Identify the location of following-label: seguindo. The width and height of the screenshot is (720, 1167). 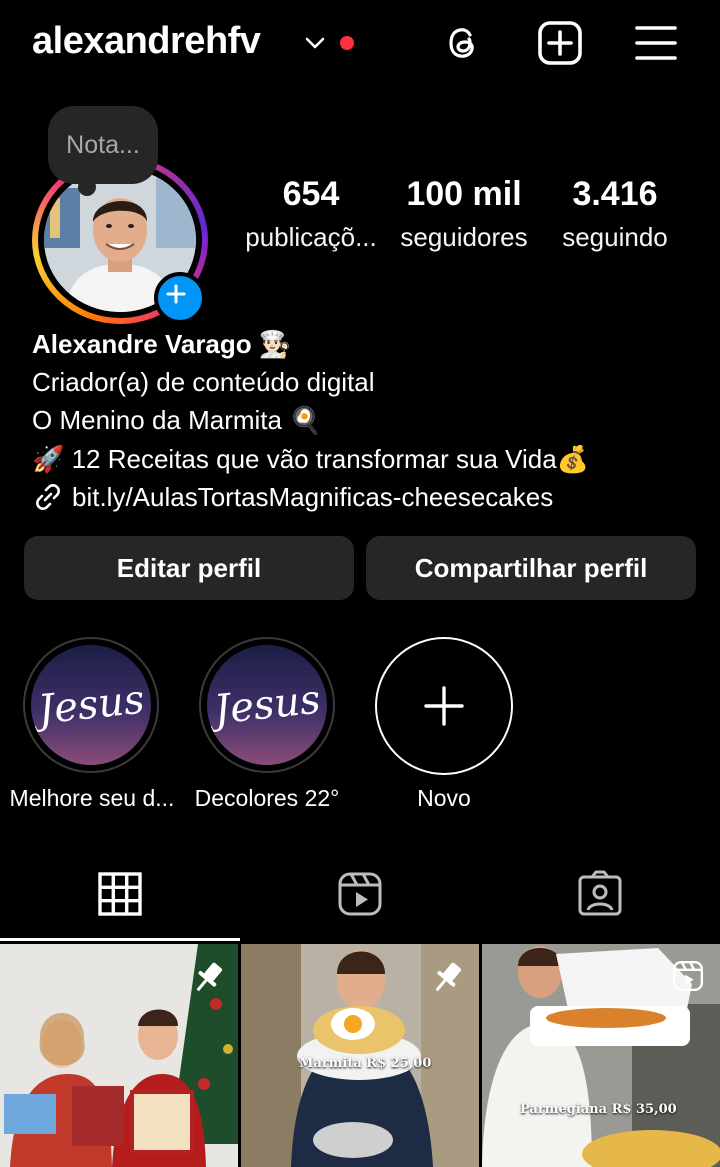
(615, 237).